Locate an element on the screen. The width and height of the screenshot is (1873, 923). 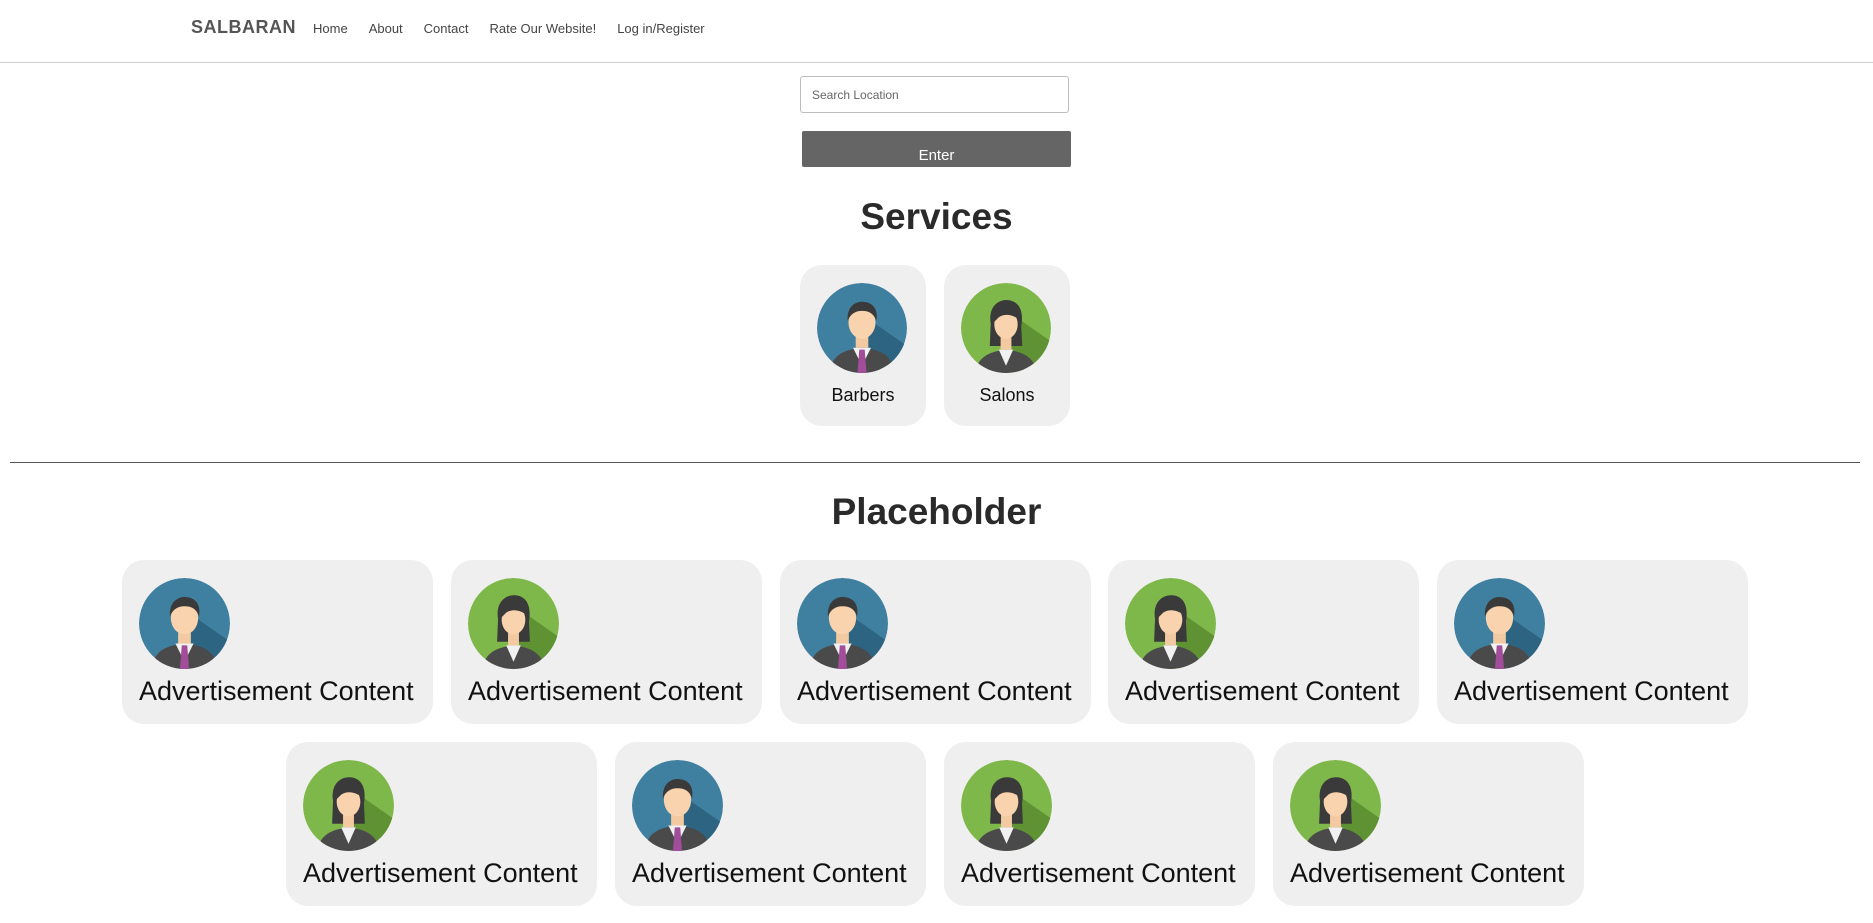
service-label: Barbers is located at coordinates (863, 395).